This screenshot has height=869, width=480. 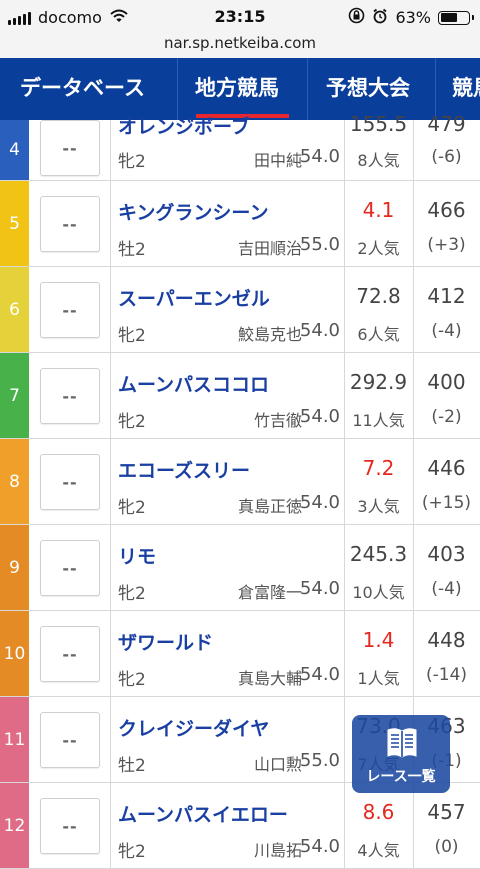 What do you see at coordinates (14, 653) in the screenshot?
I see `gate-number: 10` at bounding box center [14, 653].